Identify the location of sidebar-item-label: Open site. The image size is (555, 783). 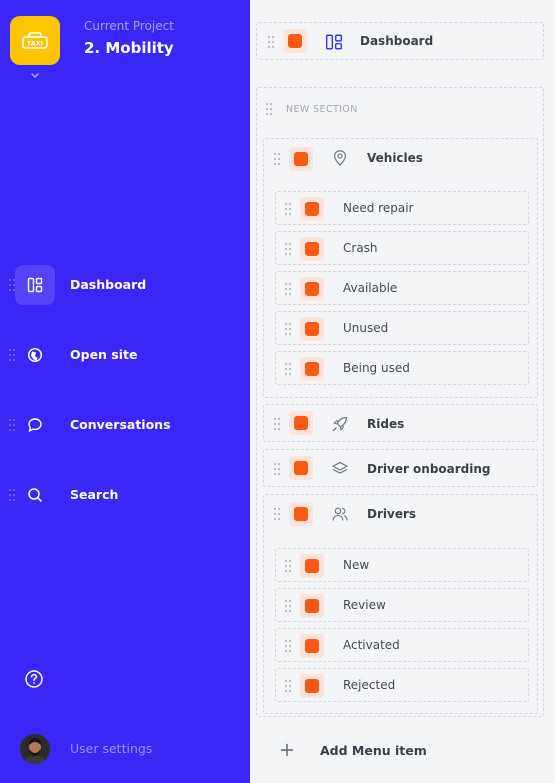
(104, 354).